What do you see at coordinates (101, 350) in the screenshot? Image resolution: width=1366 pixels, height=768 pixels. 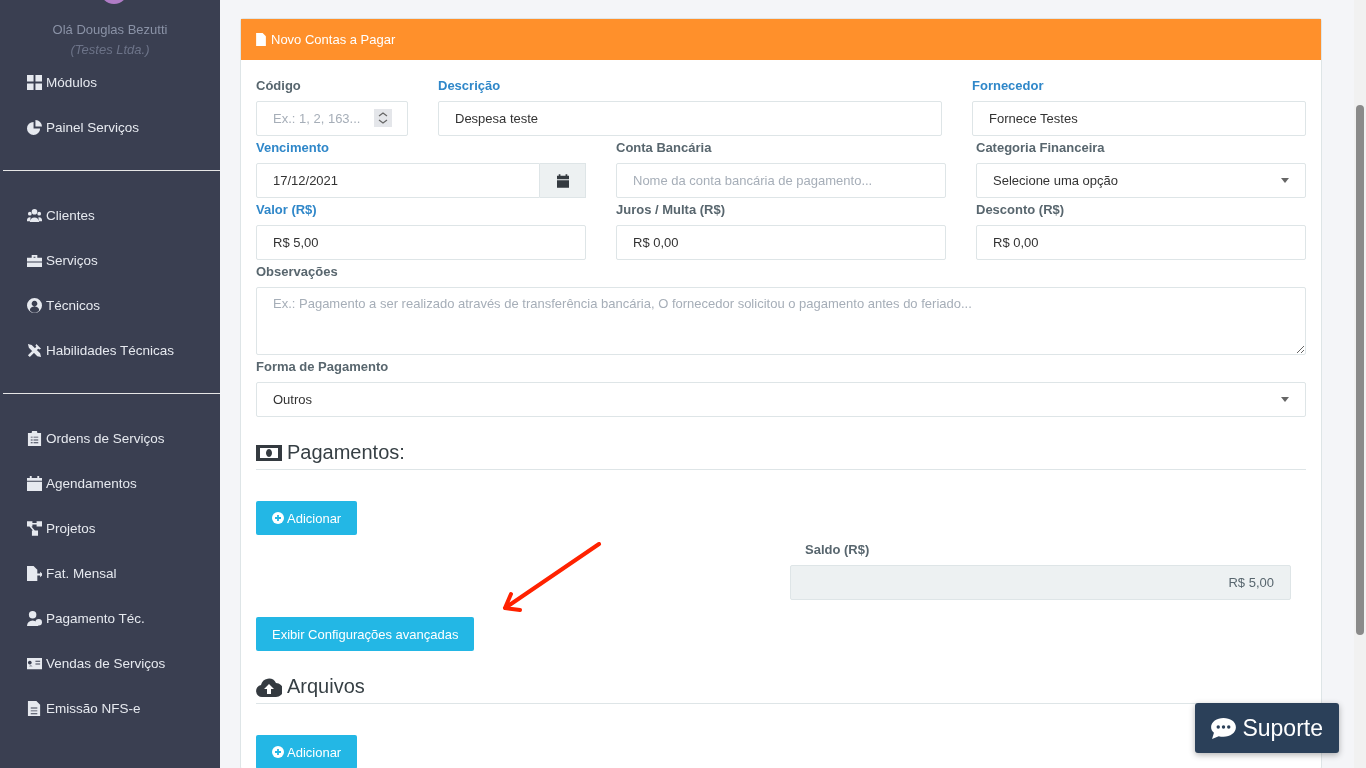 I see `nav-item: Habilidades Técnicas` at bounding box center [101, 350].